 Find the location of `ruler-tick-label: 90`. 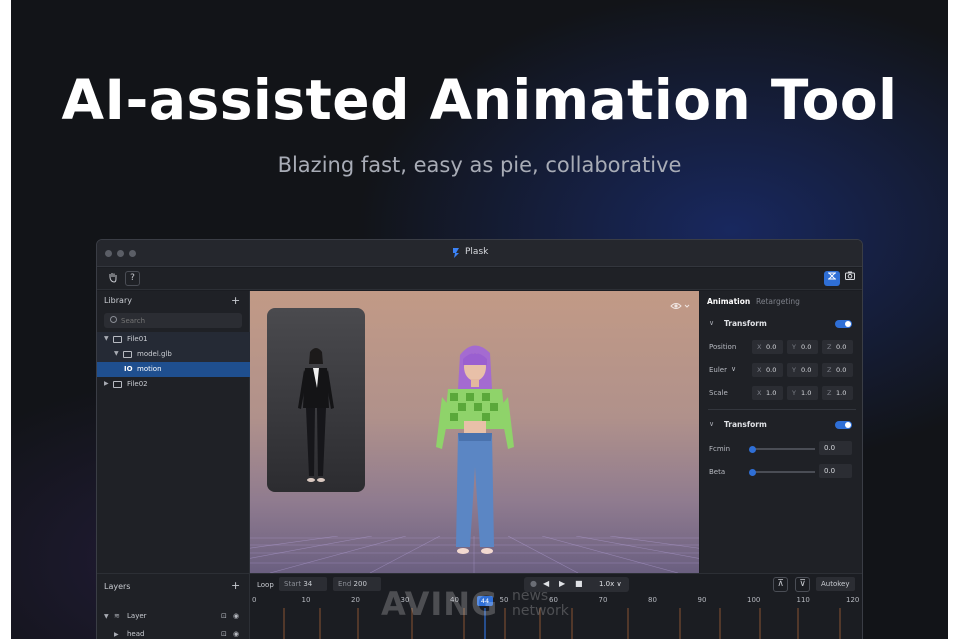

ruler-tick-label: 90 is located at coordinates (702, 600).